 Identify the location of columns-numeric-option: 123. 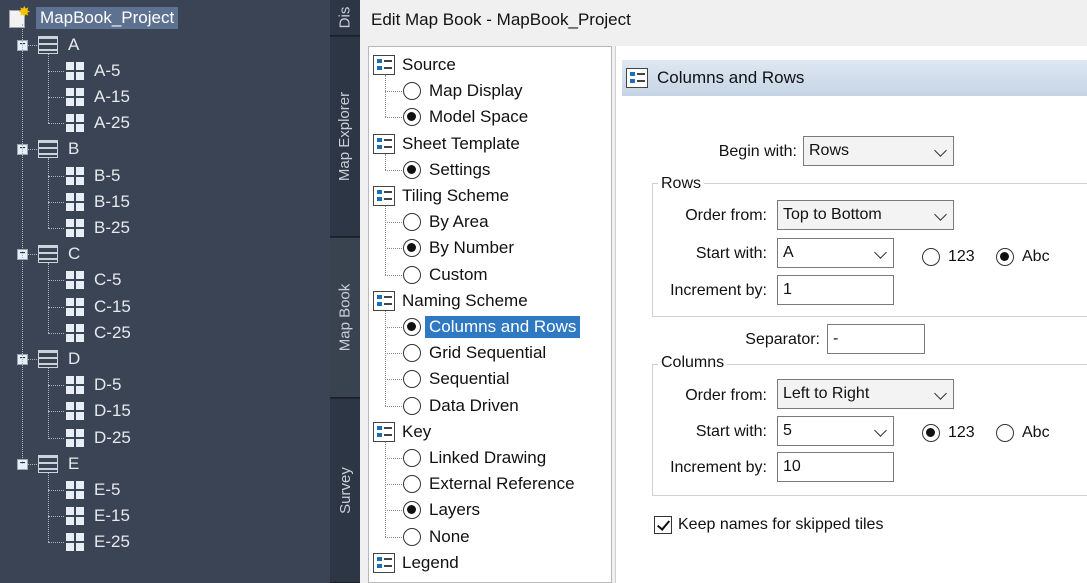
(948, 433).